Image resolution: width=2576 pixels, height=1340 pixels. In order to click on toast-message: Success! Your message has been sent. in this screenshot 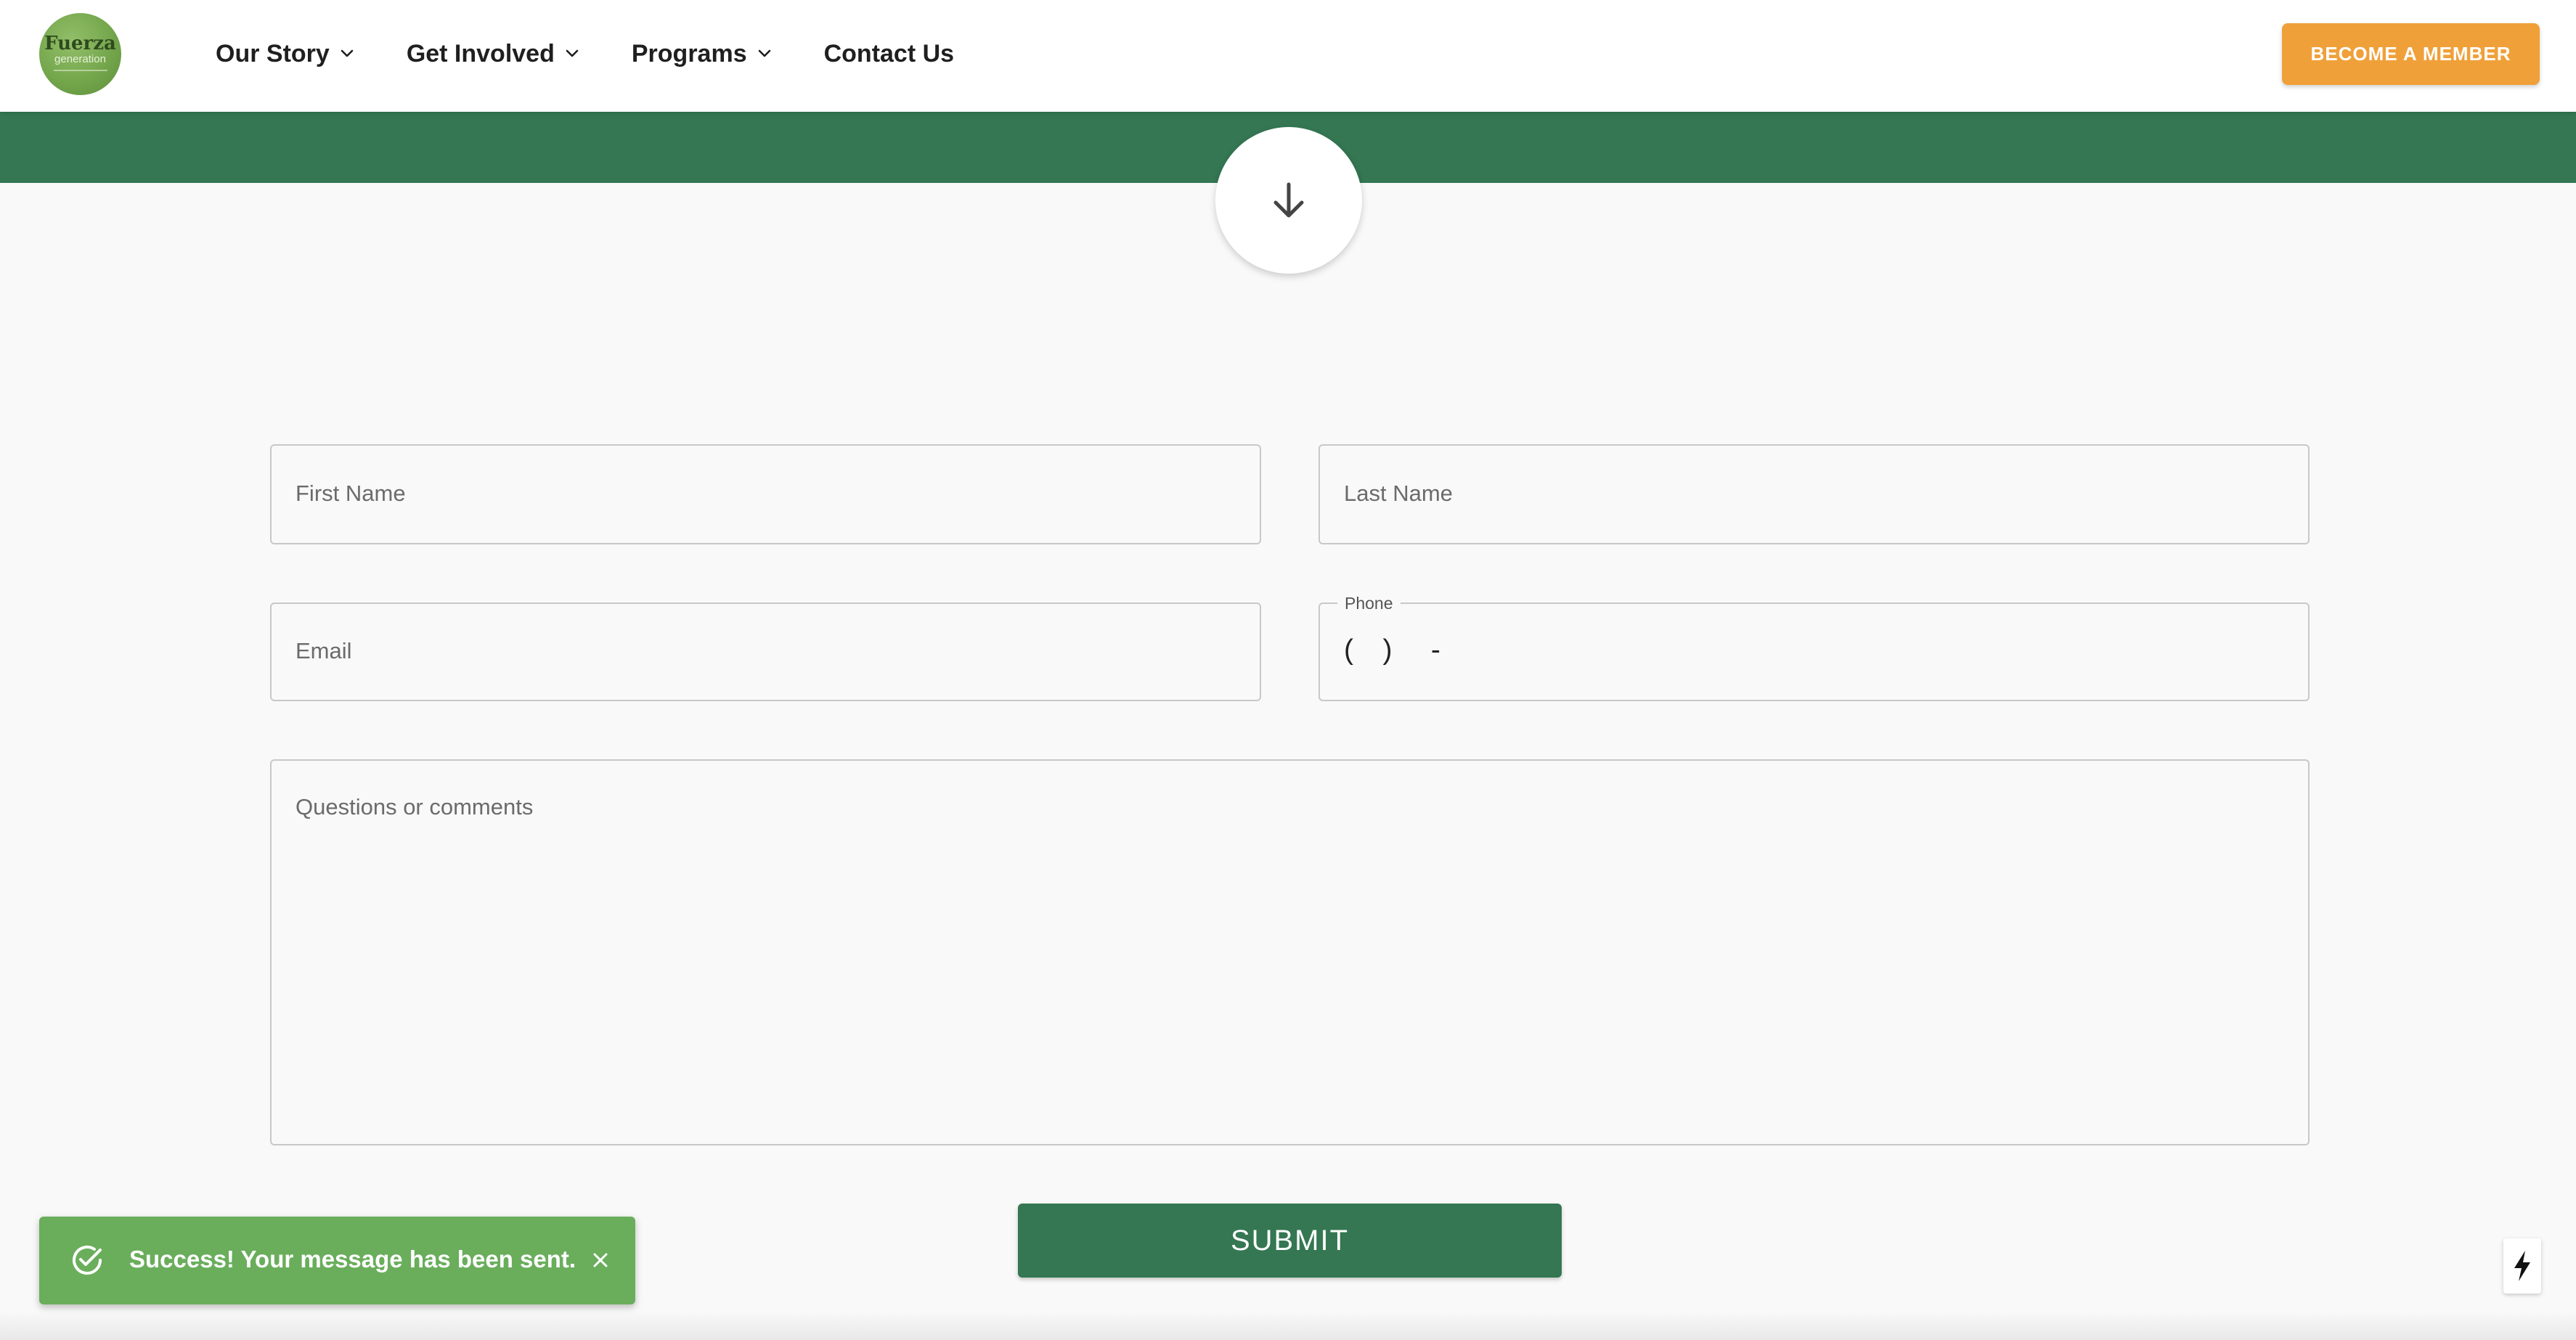, I will do `click(352, 1259)`.